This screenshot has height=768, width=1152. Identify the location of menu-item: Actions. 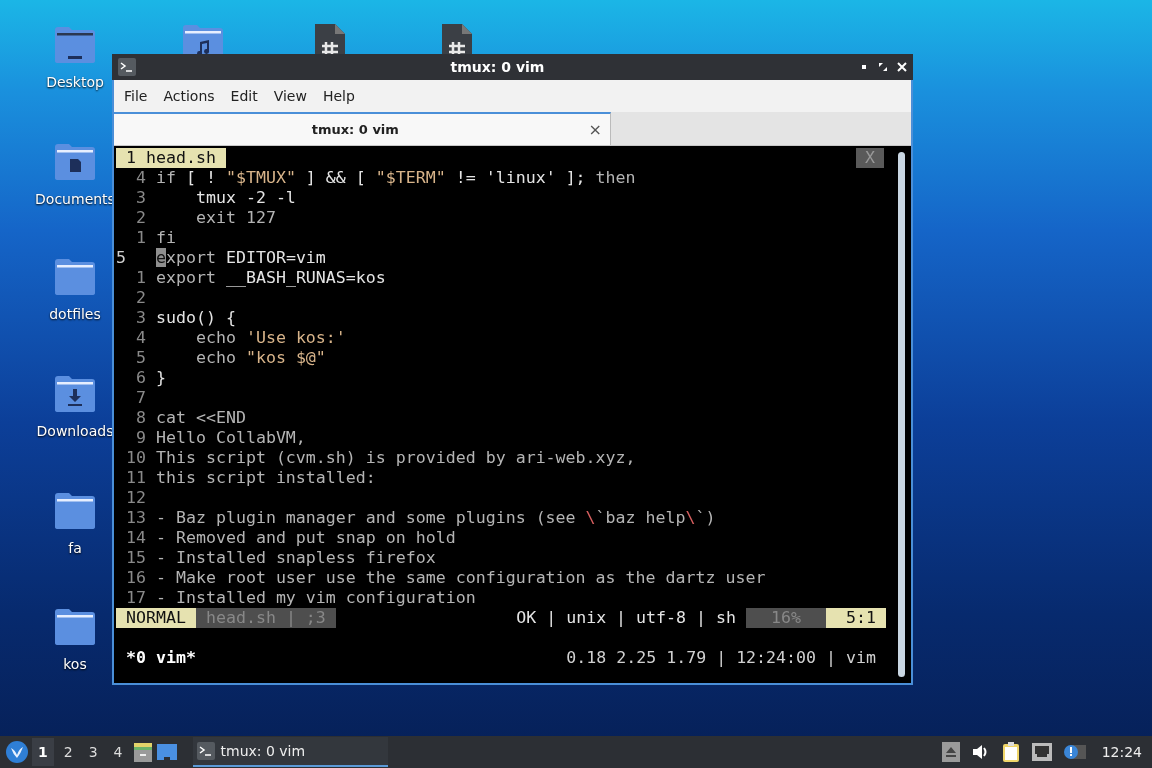
(189, 96).